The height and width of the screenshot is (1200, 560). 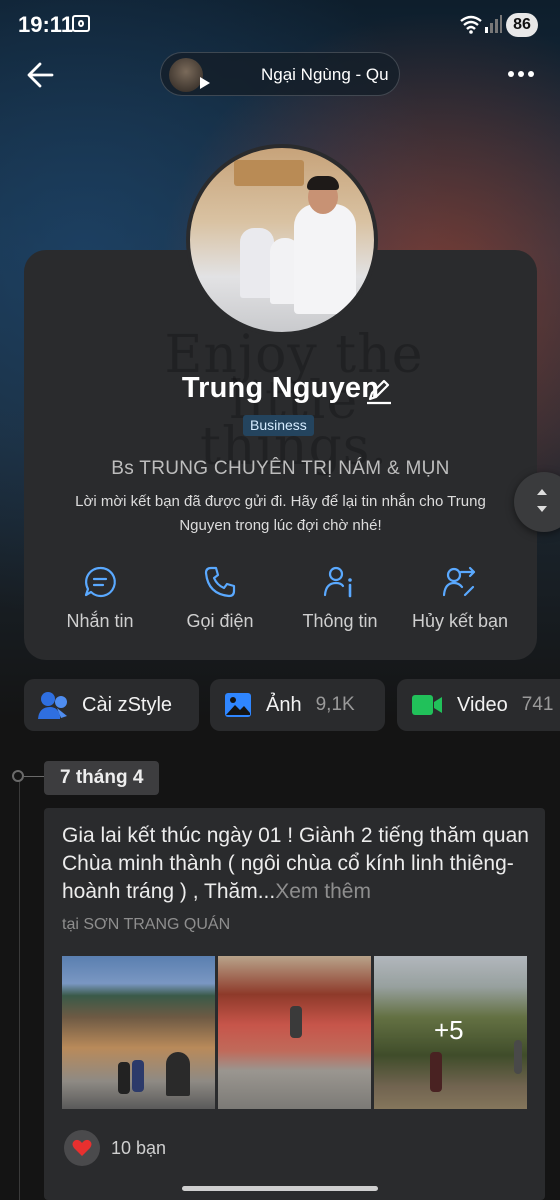 What do you see at coordinates (278, 425) in the screenshot?
I see `business-badge: Business` at bounding box center [278, 425].